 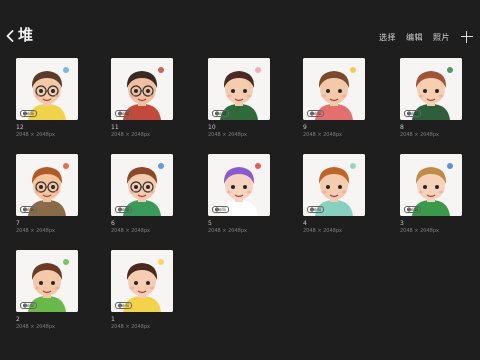 What do you see at coordinates (113, 223) in the screenshot?
I see `artwork-name: 6` at bounding box center [113, 223].